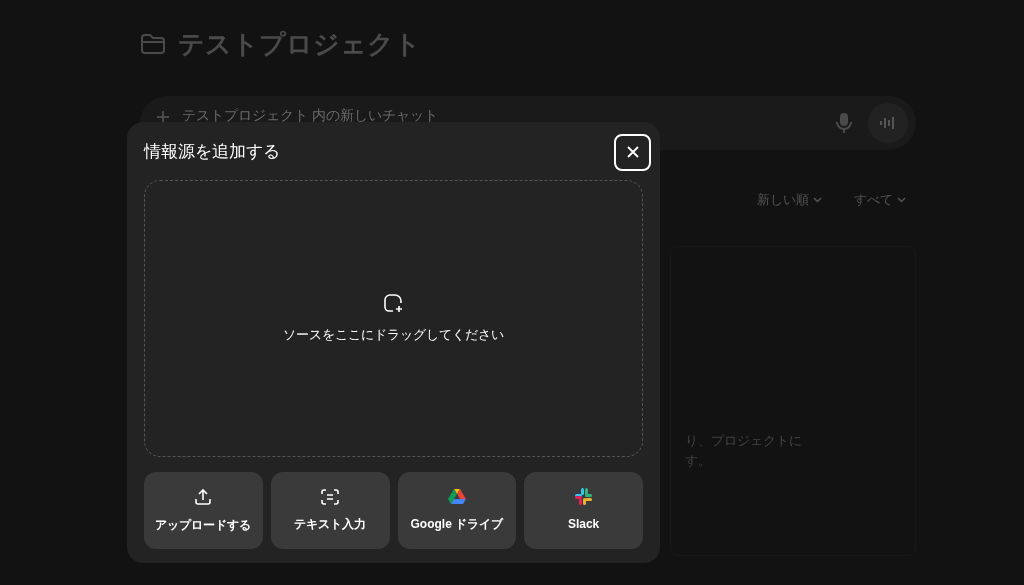  I want to click on add-image-icon, so click(393, 302).